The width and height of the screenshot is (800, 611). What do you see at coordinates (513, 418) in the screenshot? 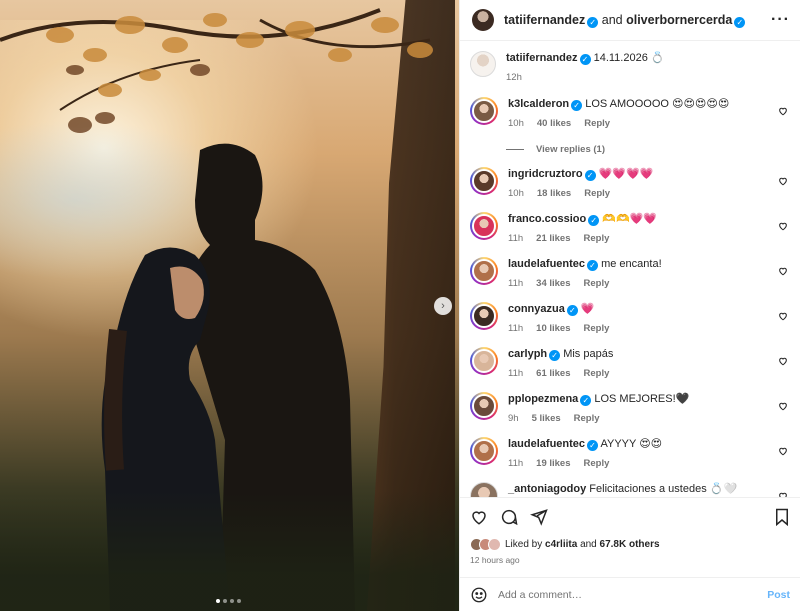
I see `comment-time: 9h` at bounding box center [513, 418].